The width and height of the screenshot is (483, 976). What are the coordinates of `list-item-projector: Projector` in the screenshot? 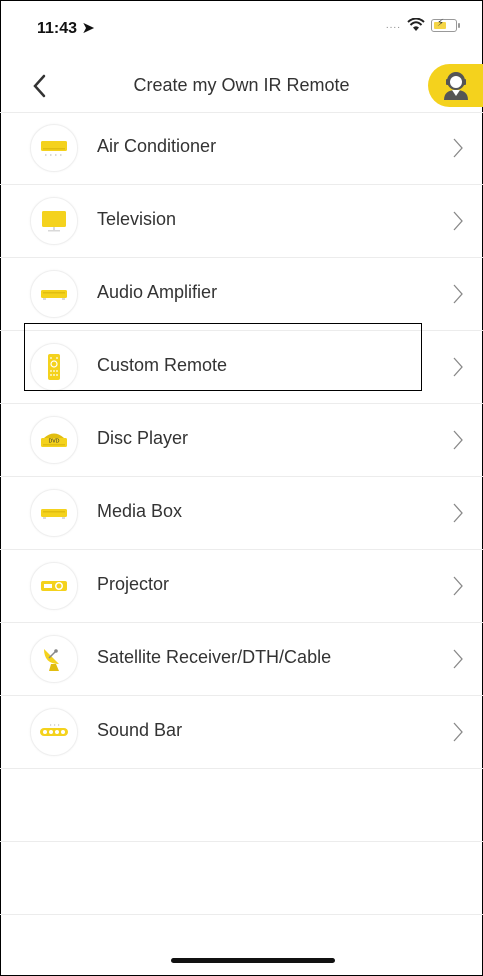 It's located at (241, 586).